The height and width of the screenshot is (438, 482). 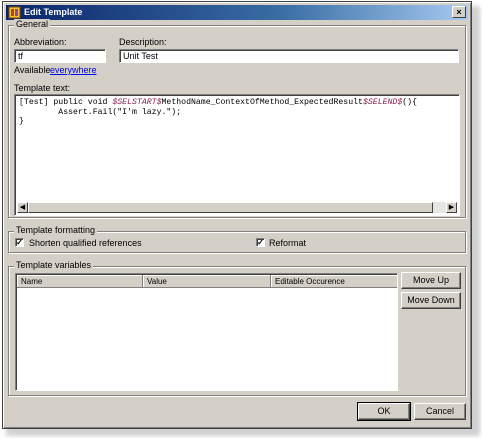 I want to click on formatting-group-label: Template formatting, so click(x=56, y=230).